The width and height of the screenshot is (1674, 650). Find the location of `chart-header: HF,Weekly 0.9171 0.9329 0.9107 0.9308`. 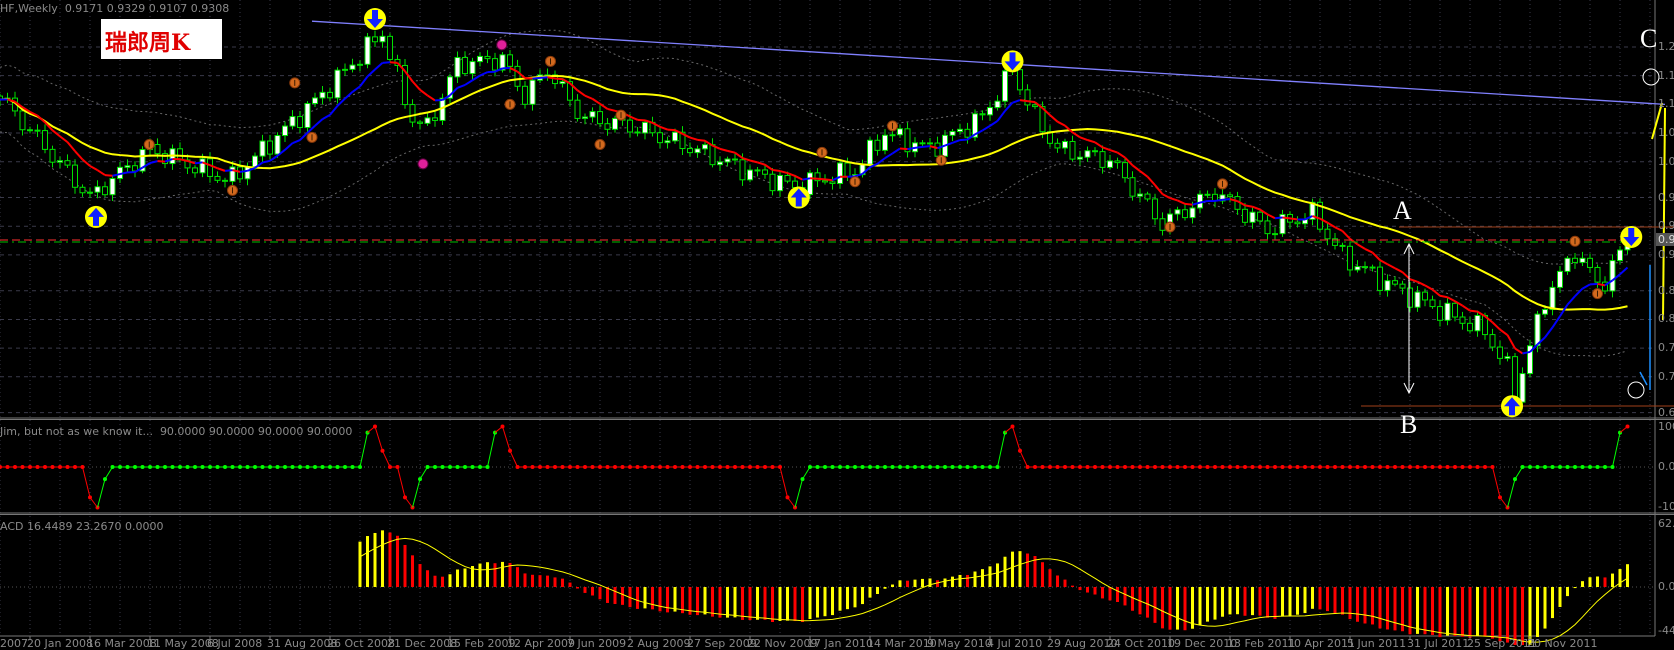

chart-header: HF,Weekly 0.9171 0.9329 0.9107 0.9308 is located at coordinates (114, 8).